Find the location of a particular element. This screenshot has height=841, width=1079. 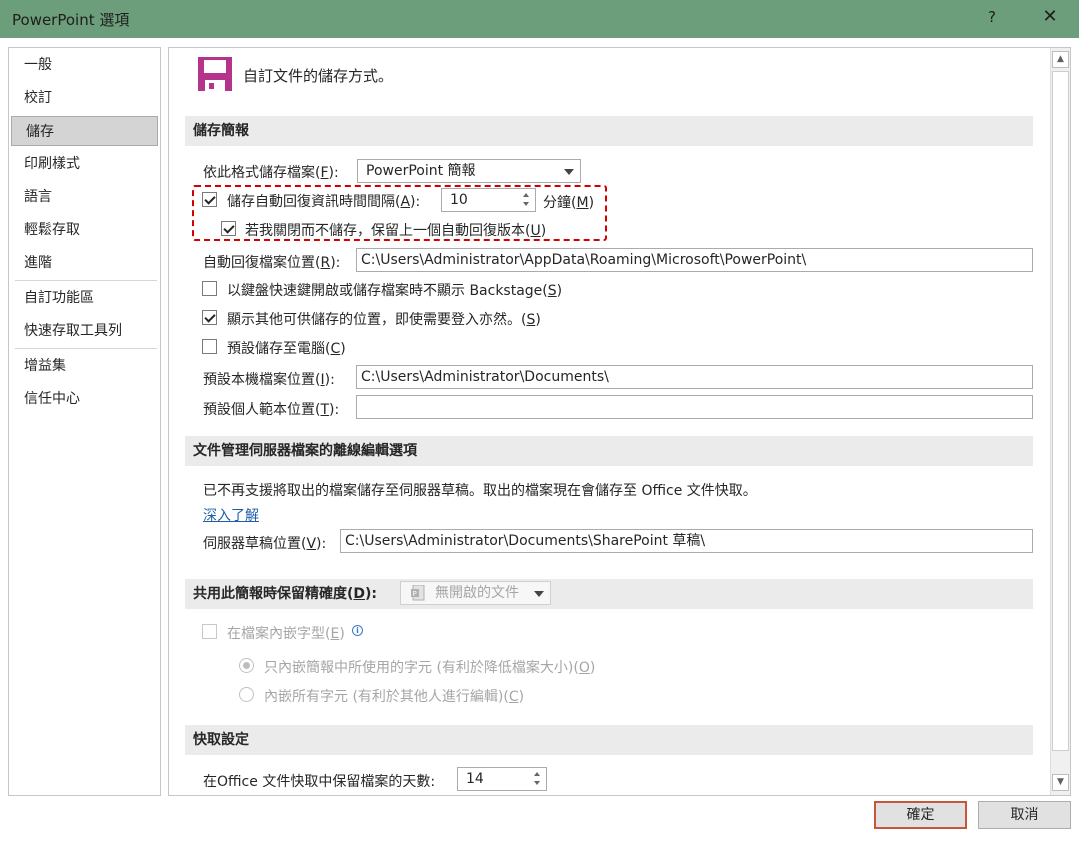

presentation-dropdown: P 無開啟的文件 is located at coordinates (475, 593).